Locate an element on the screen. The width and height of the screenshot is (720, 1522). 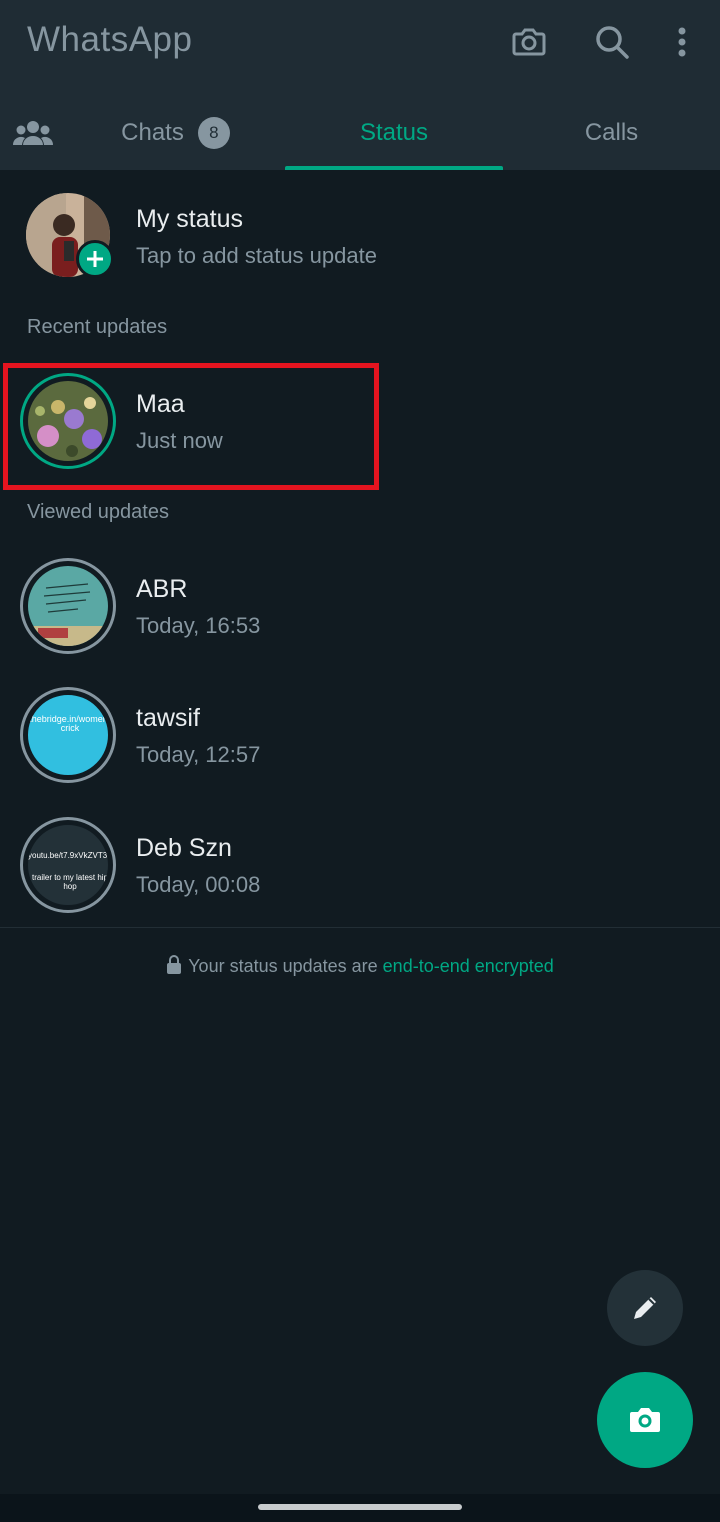
status-thumbnail: thebridge.in/women-crick is located at coordinates (68, 735).